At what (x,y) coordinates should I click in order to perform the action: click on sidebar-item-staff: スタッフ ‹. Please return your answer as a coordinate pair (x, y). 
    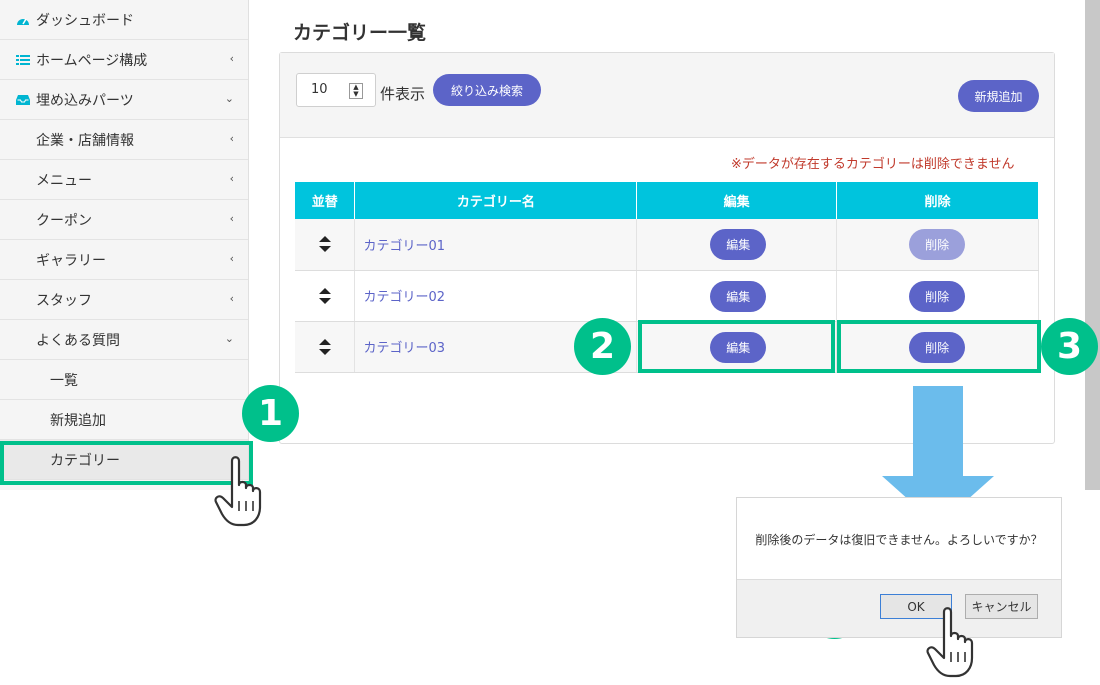
    Looking at the image, I should click on (124, 300).